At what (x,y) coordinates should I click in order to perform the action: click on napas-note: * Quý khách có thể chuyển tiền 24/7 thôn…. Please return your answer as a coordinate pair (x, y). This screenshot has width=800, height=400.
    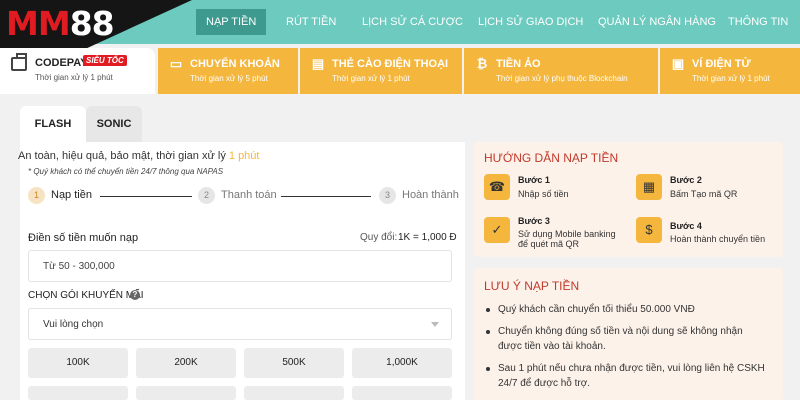
    Looking at the image, I should click on (126, 171).